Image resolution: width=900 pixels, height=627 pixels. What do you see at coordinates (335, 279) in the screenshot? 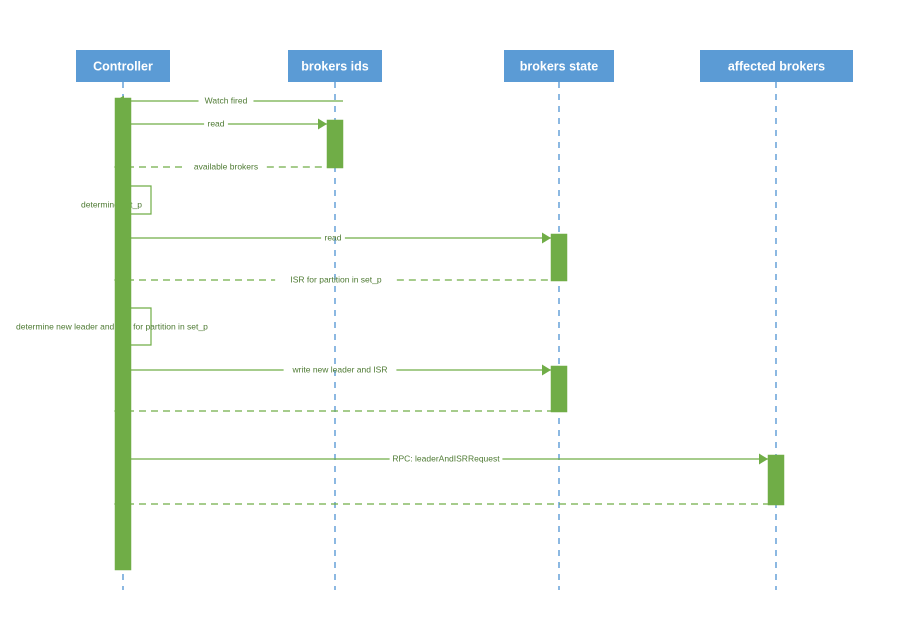
I see `message-label: ISR for partition in set_p` at bounding box center [335, 279].